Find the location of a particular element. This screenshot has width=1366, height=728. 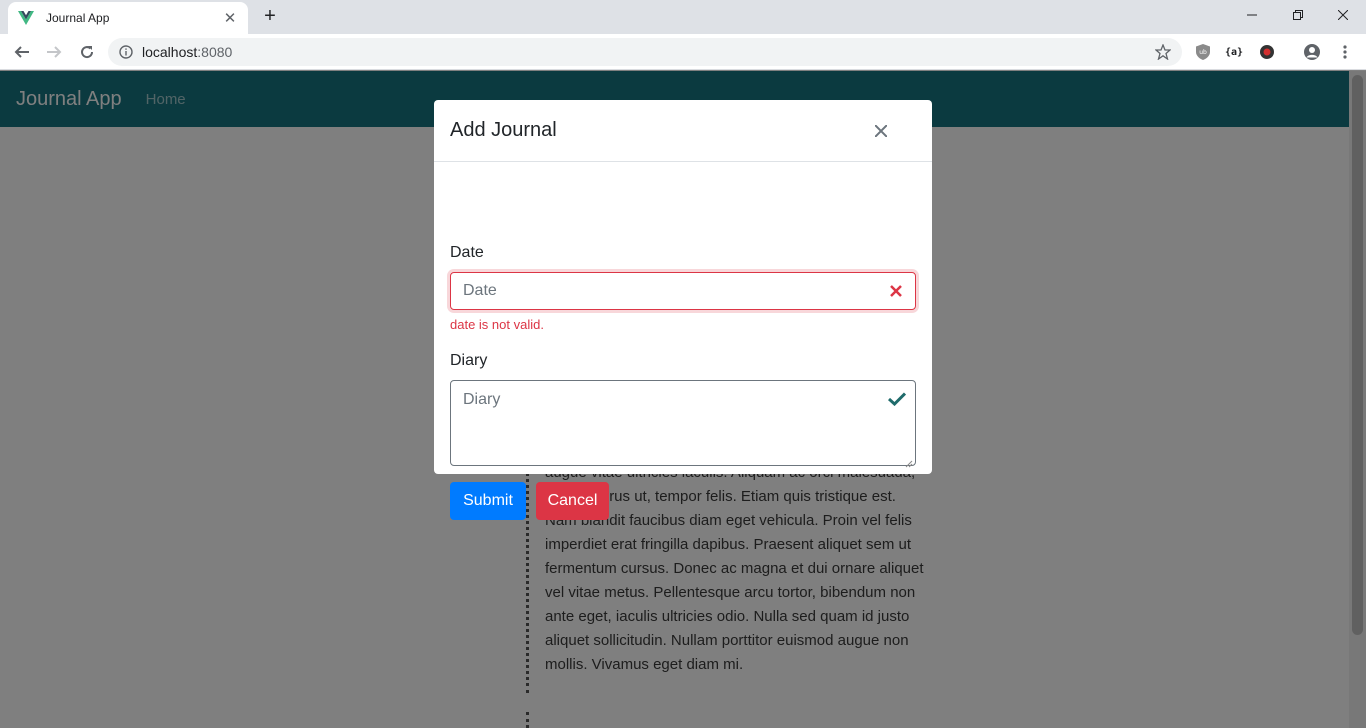

extension-badge-icon is located at coordinates (1267, 52).